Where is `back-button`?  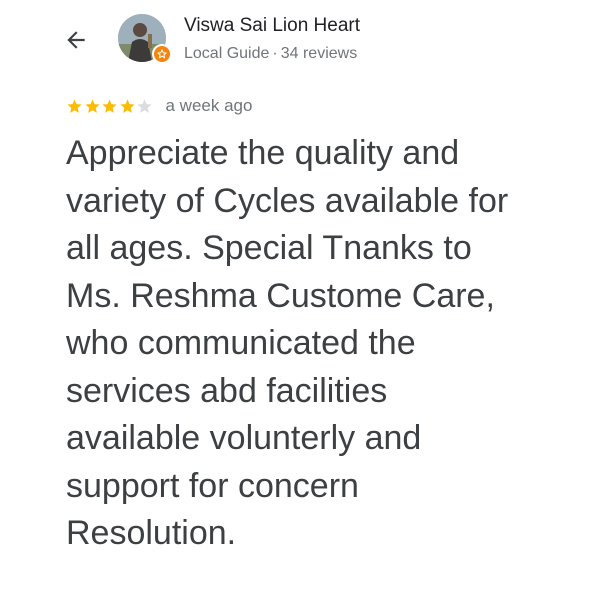 back-button is located at coordinates (76, 40).